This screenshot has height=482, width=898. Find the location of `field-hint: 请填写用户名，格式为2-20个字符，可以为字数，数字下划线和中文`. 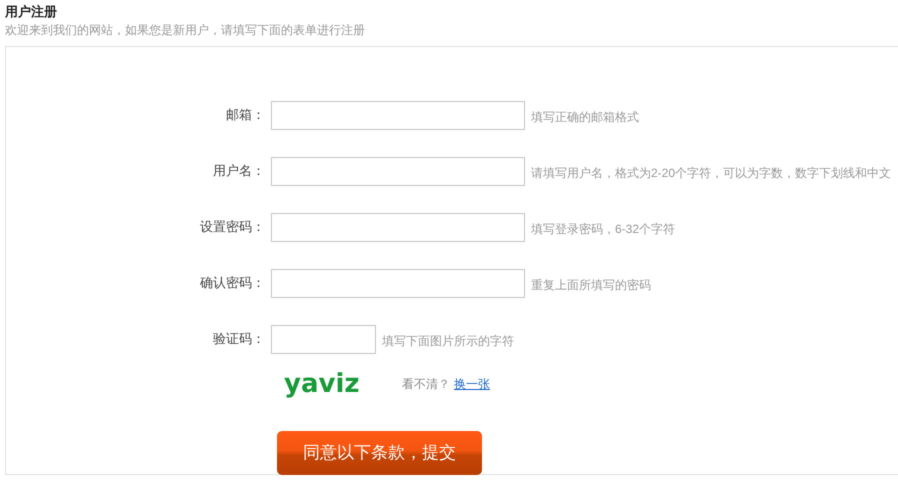

field-hint: 请填写用户名，格式为2-20个字符，可以为字数，数字下划线和中文 is located at coordinates (711, 173).